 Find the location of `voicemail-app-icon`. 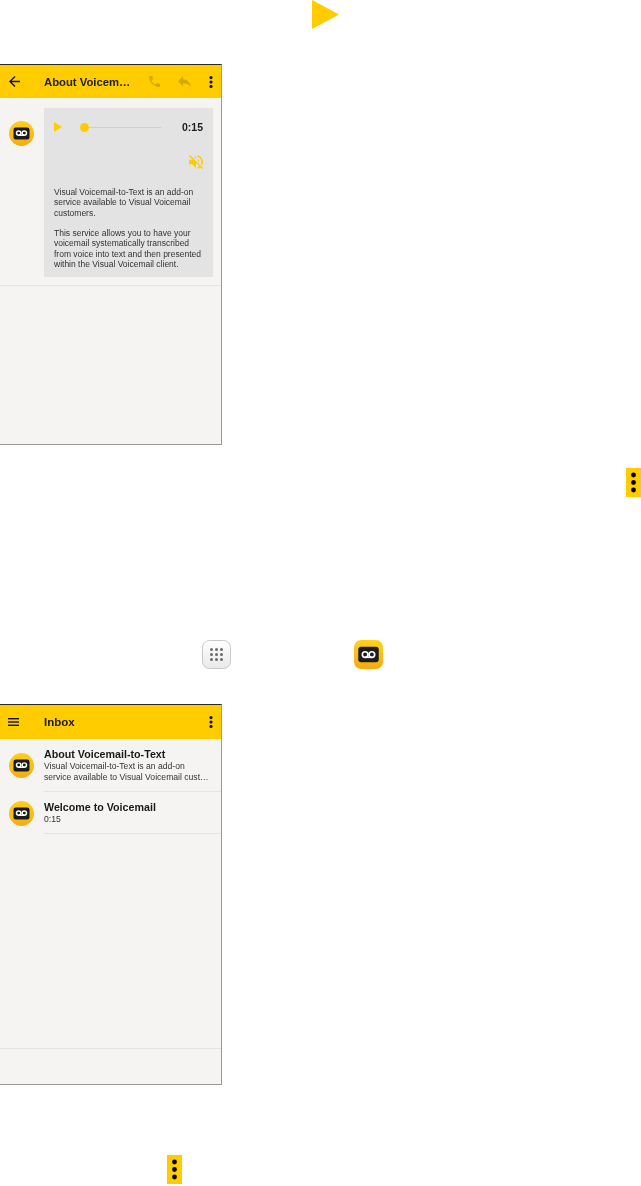

voicemail-app-icon is located at coordinates (368, 654).